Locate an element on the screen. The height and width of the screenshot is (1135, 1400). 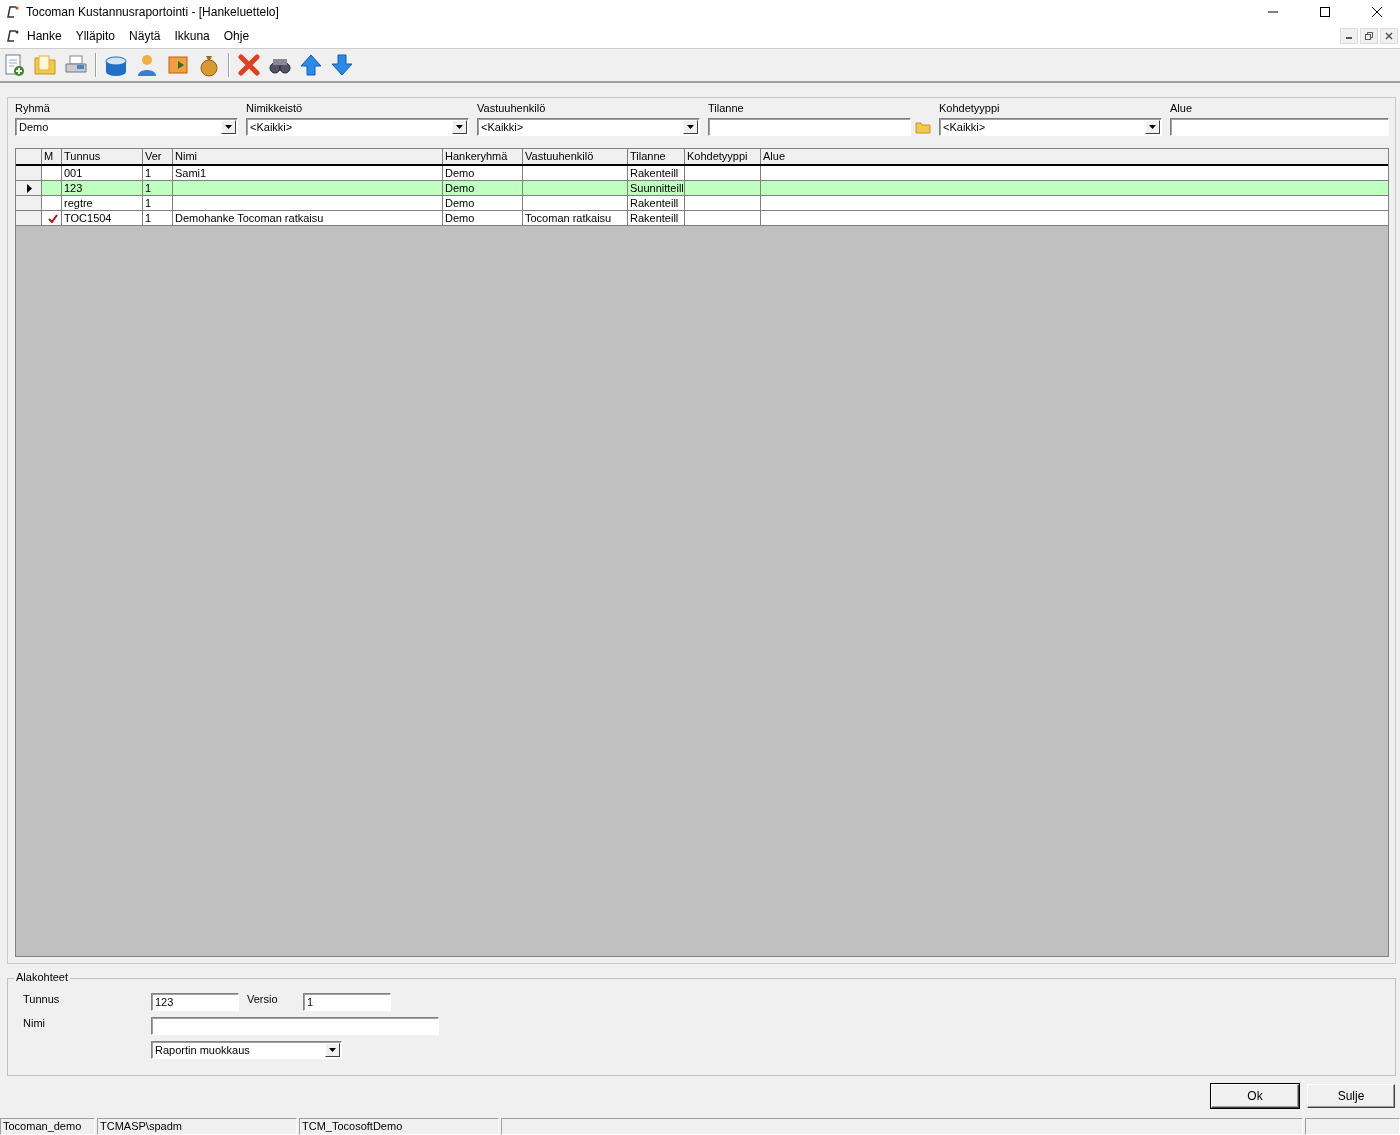
filter-label: Ryhmä is located at coordinates (33, 108).